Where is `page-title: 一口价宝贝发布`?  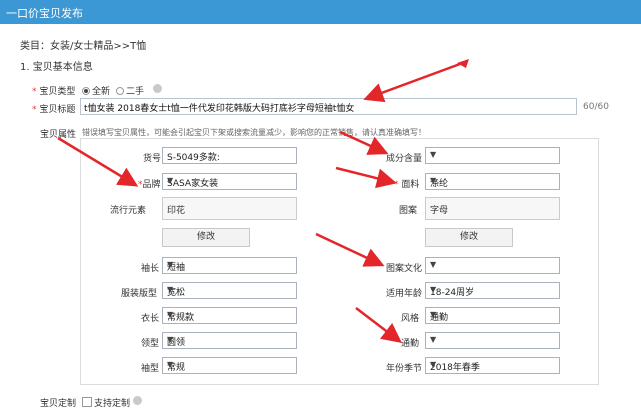 page-title: 一口价宝贝发布 is located at coordinates (44, 13).